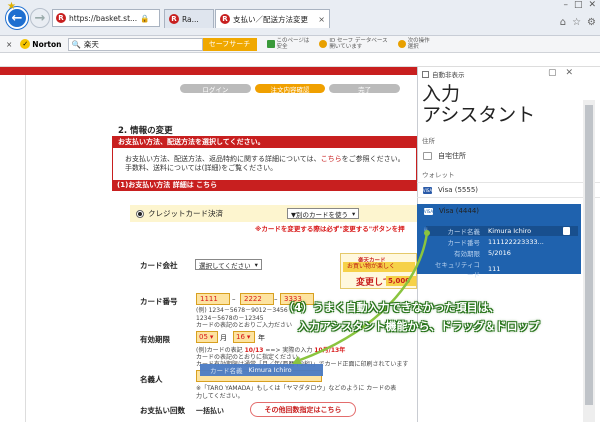 Image resolution: width=600 pixels, height=422 pixels. I want to click on tab-close-icon: ×, so click(321, 19).